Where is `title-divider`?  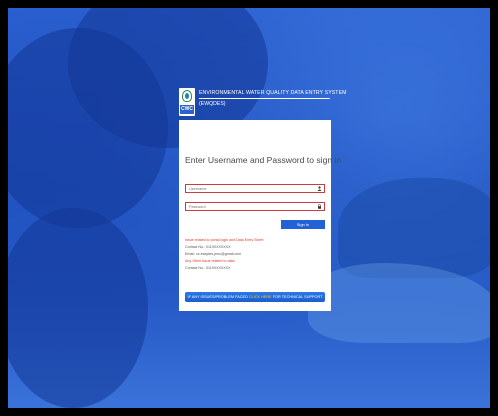
title-divider is located at coordinates (264, 98).